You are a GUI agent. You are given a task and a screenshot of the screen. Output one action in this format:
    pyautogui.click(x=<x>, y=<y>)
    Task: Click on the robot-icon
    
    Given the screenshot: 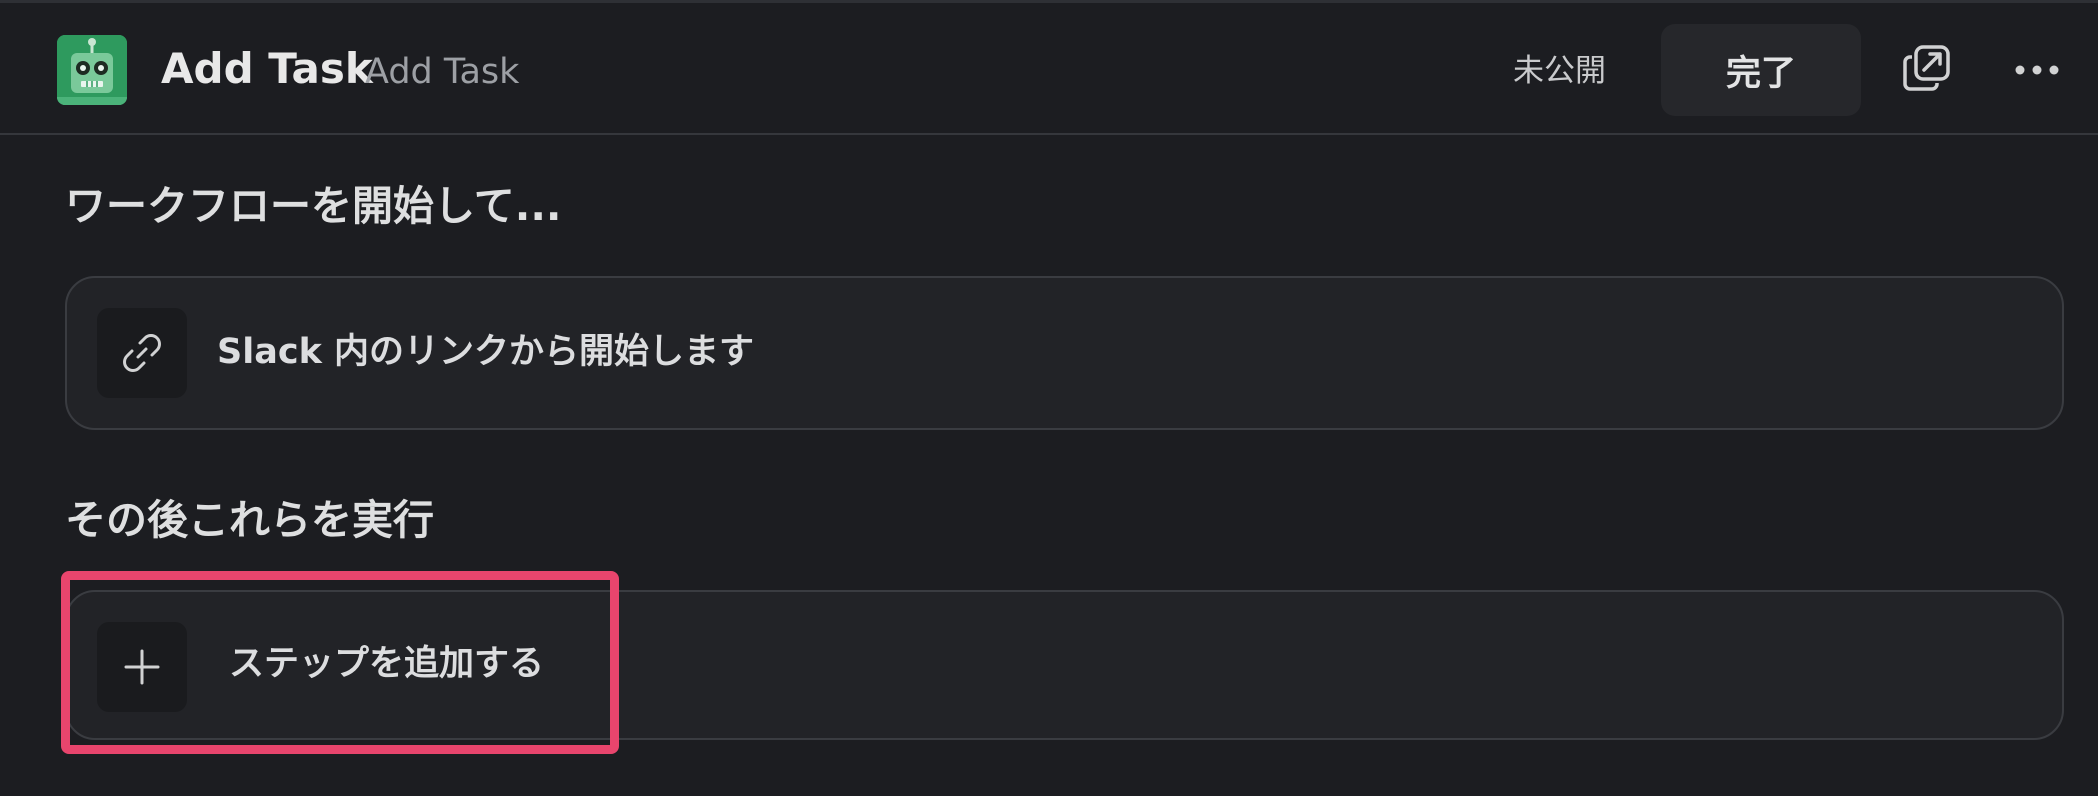 What is the action you would take?
    pyautogui.click(x=92, y=70)
    